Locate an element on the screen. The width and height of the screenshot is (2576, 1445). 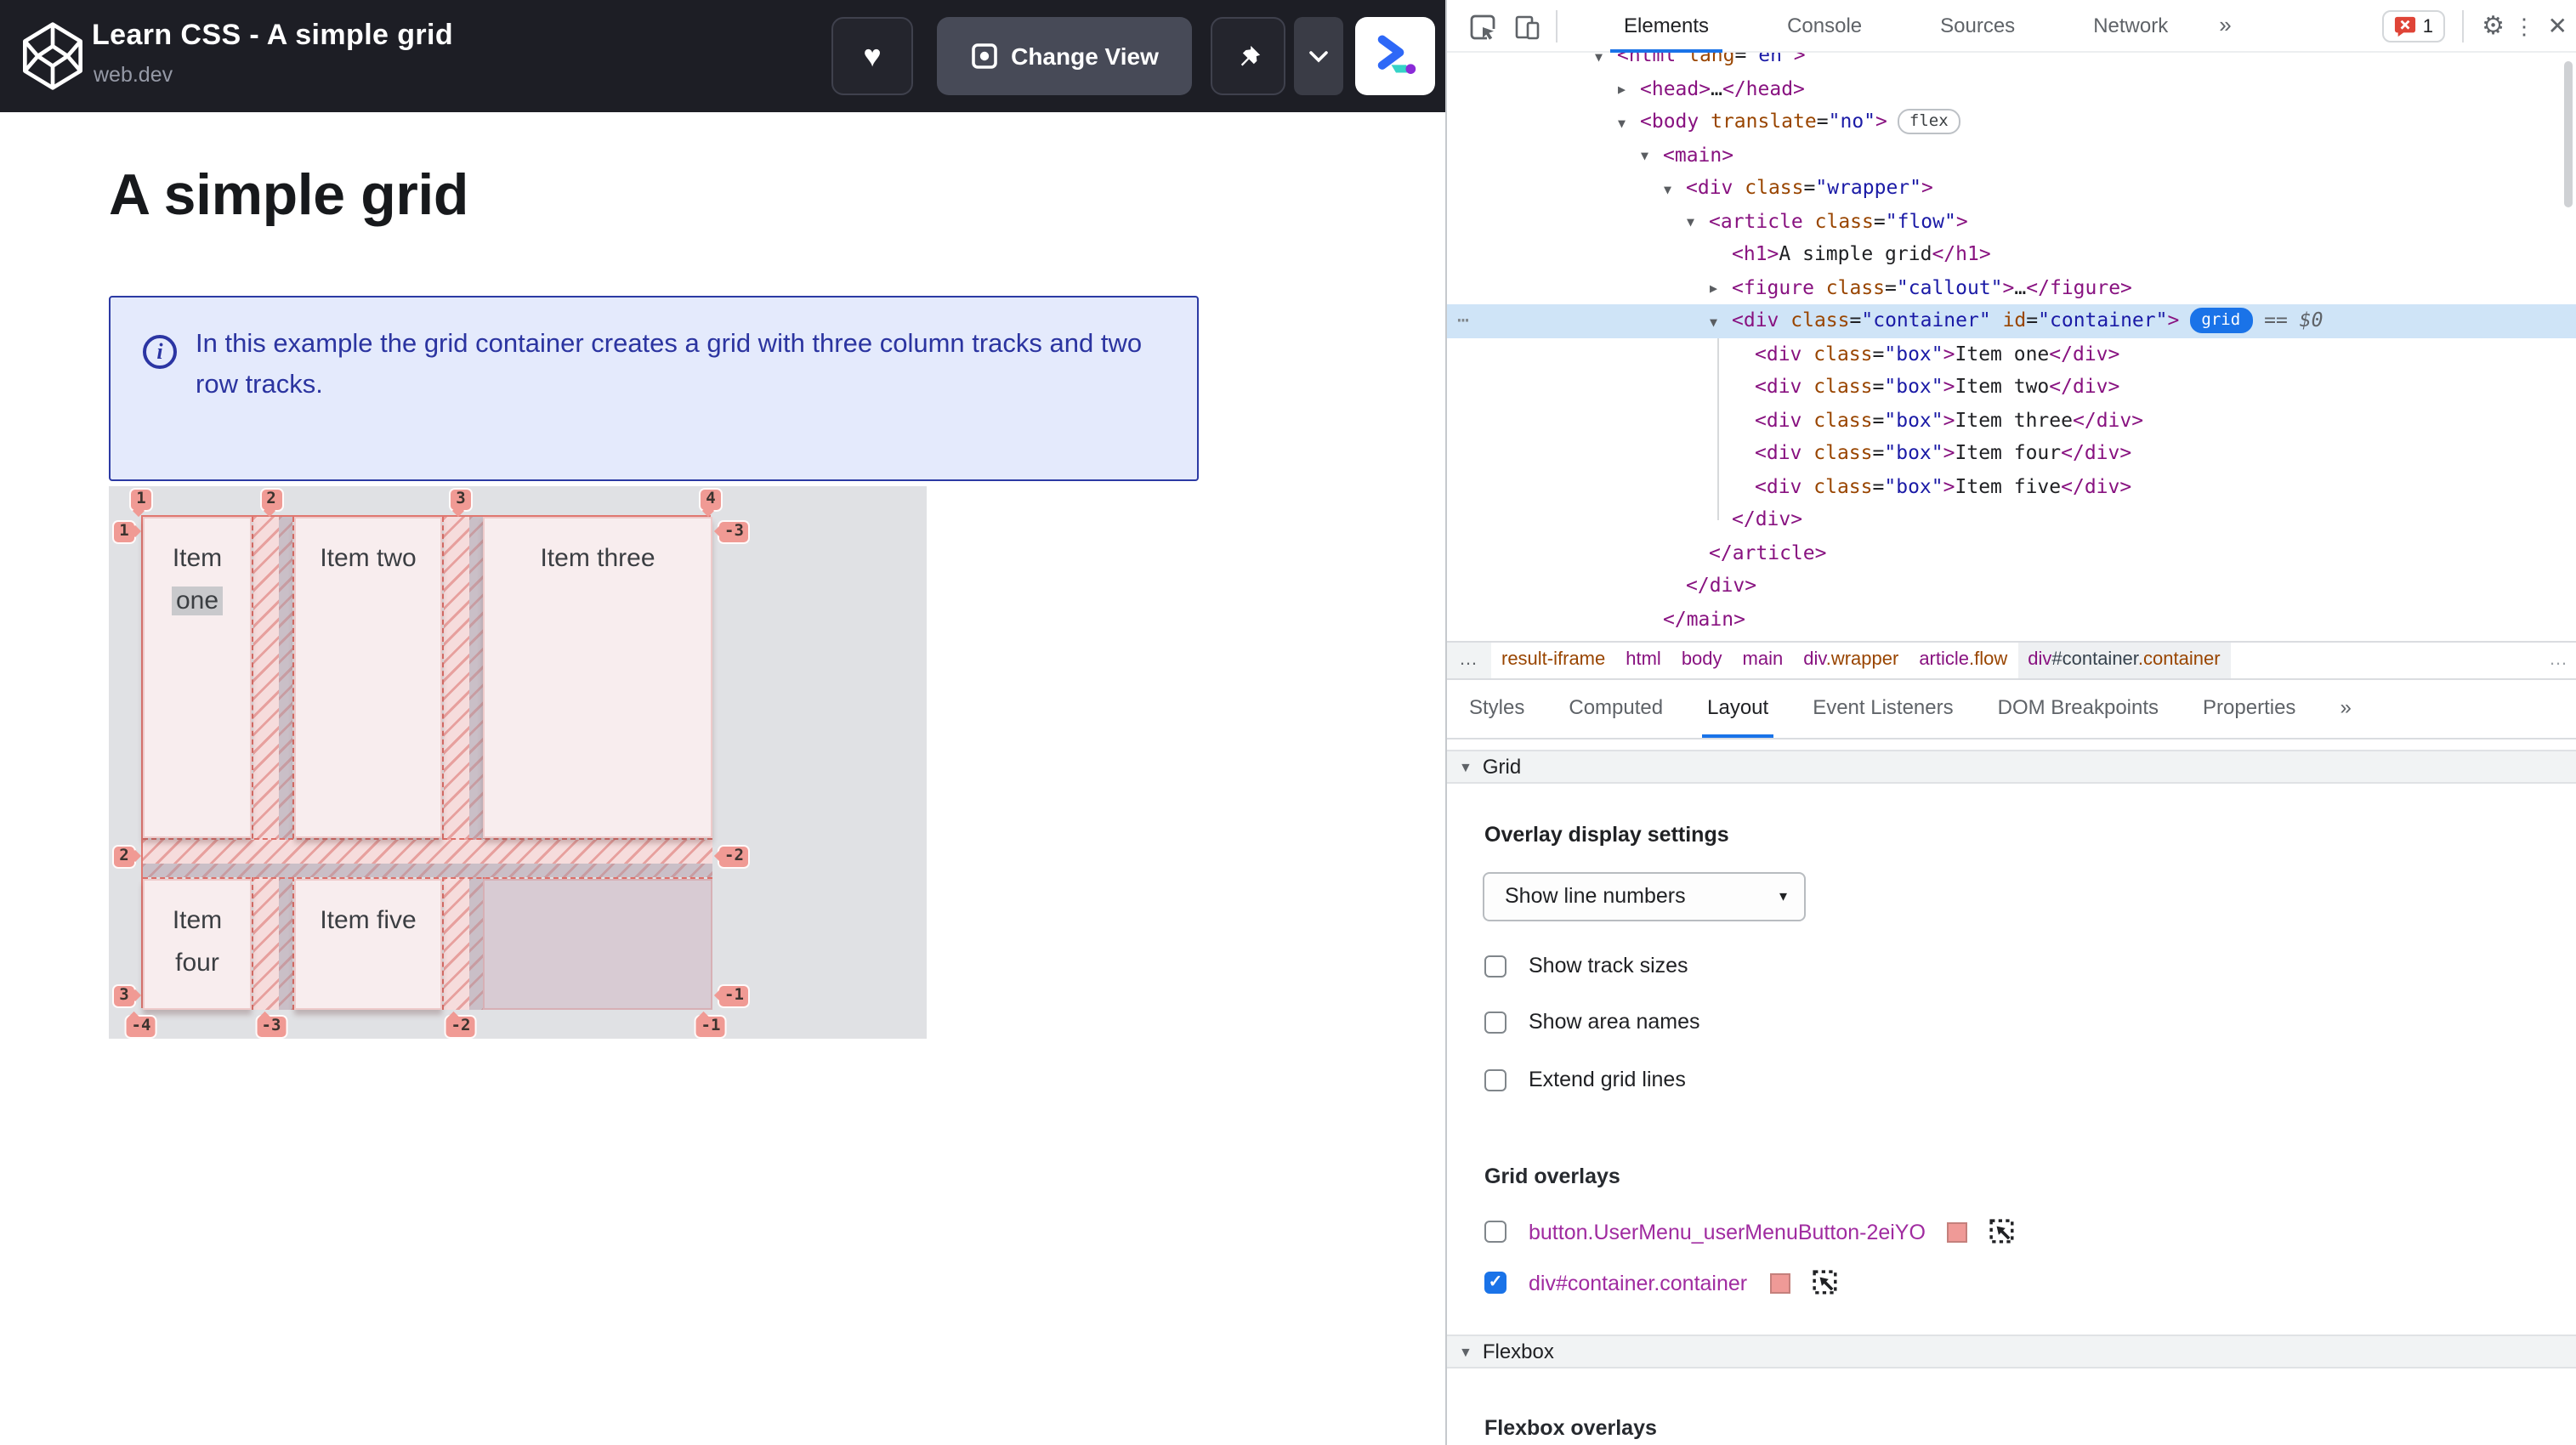
tab-computed: Computed is located at coordinates (1616, 709).